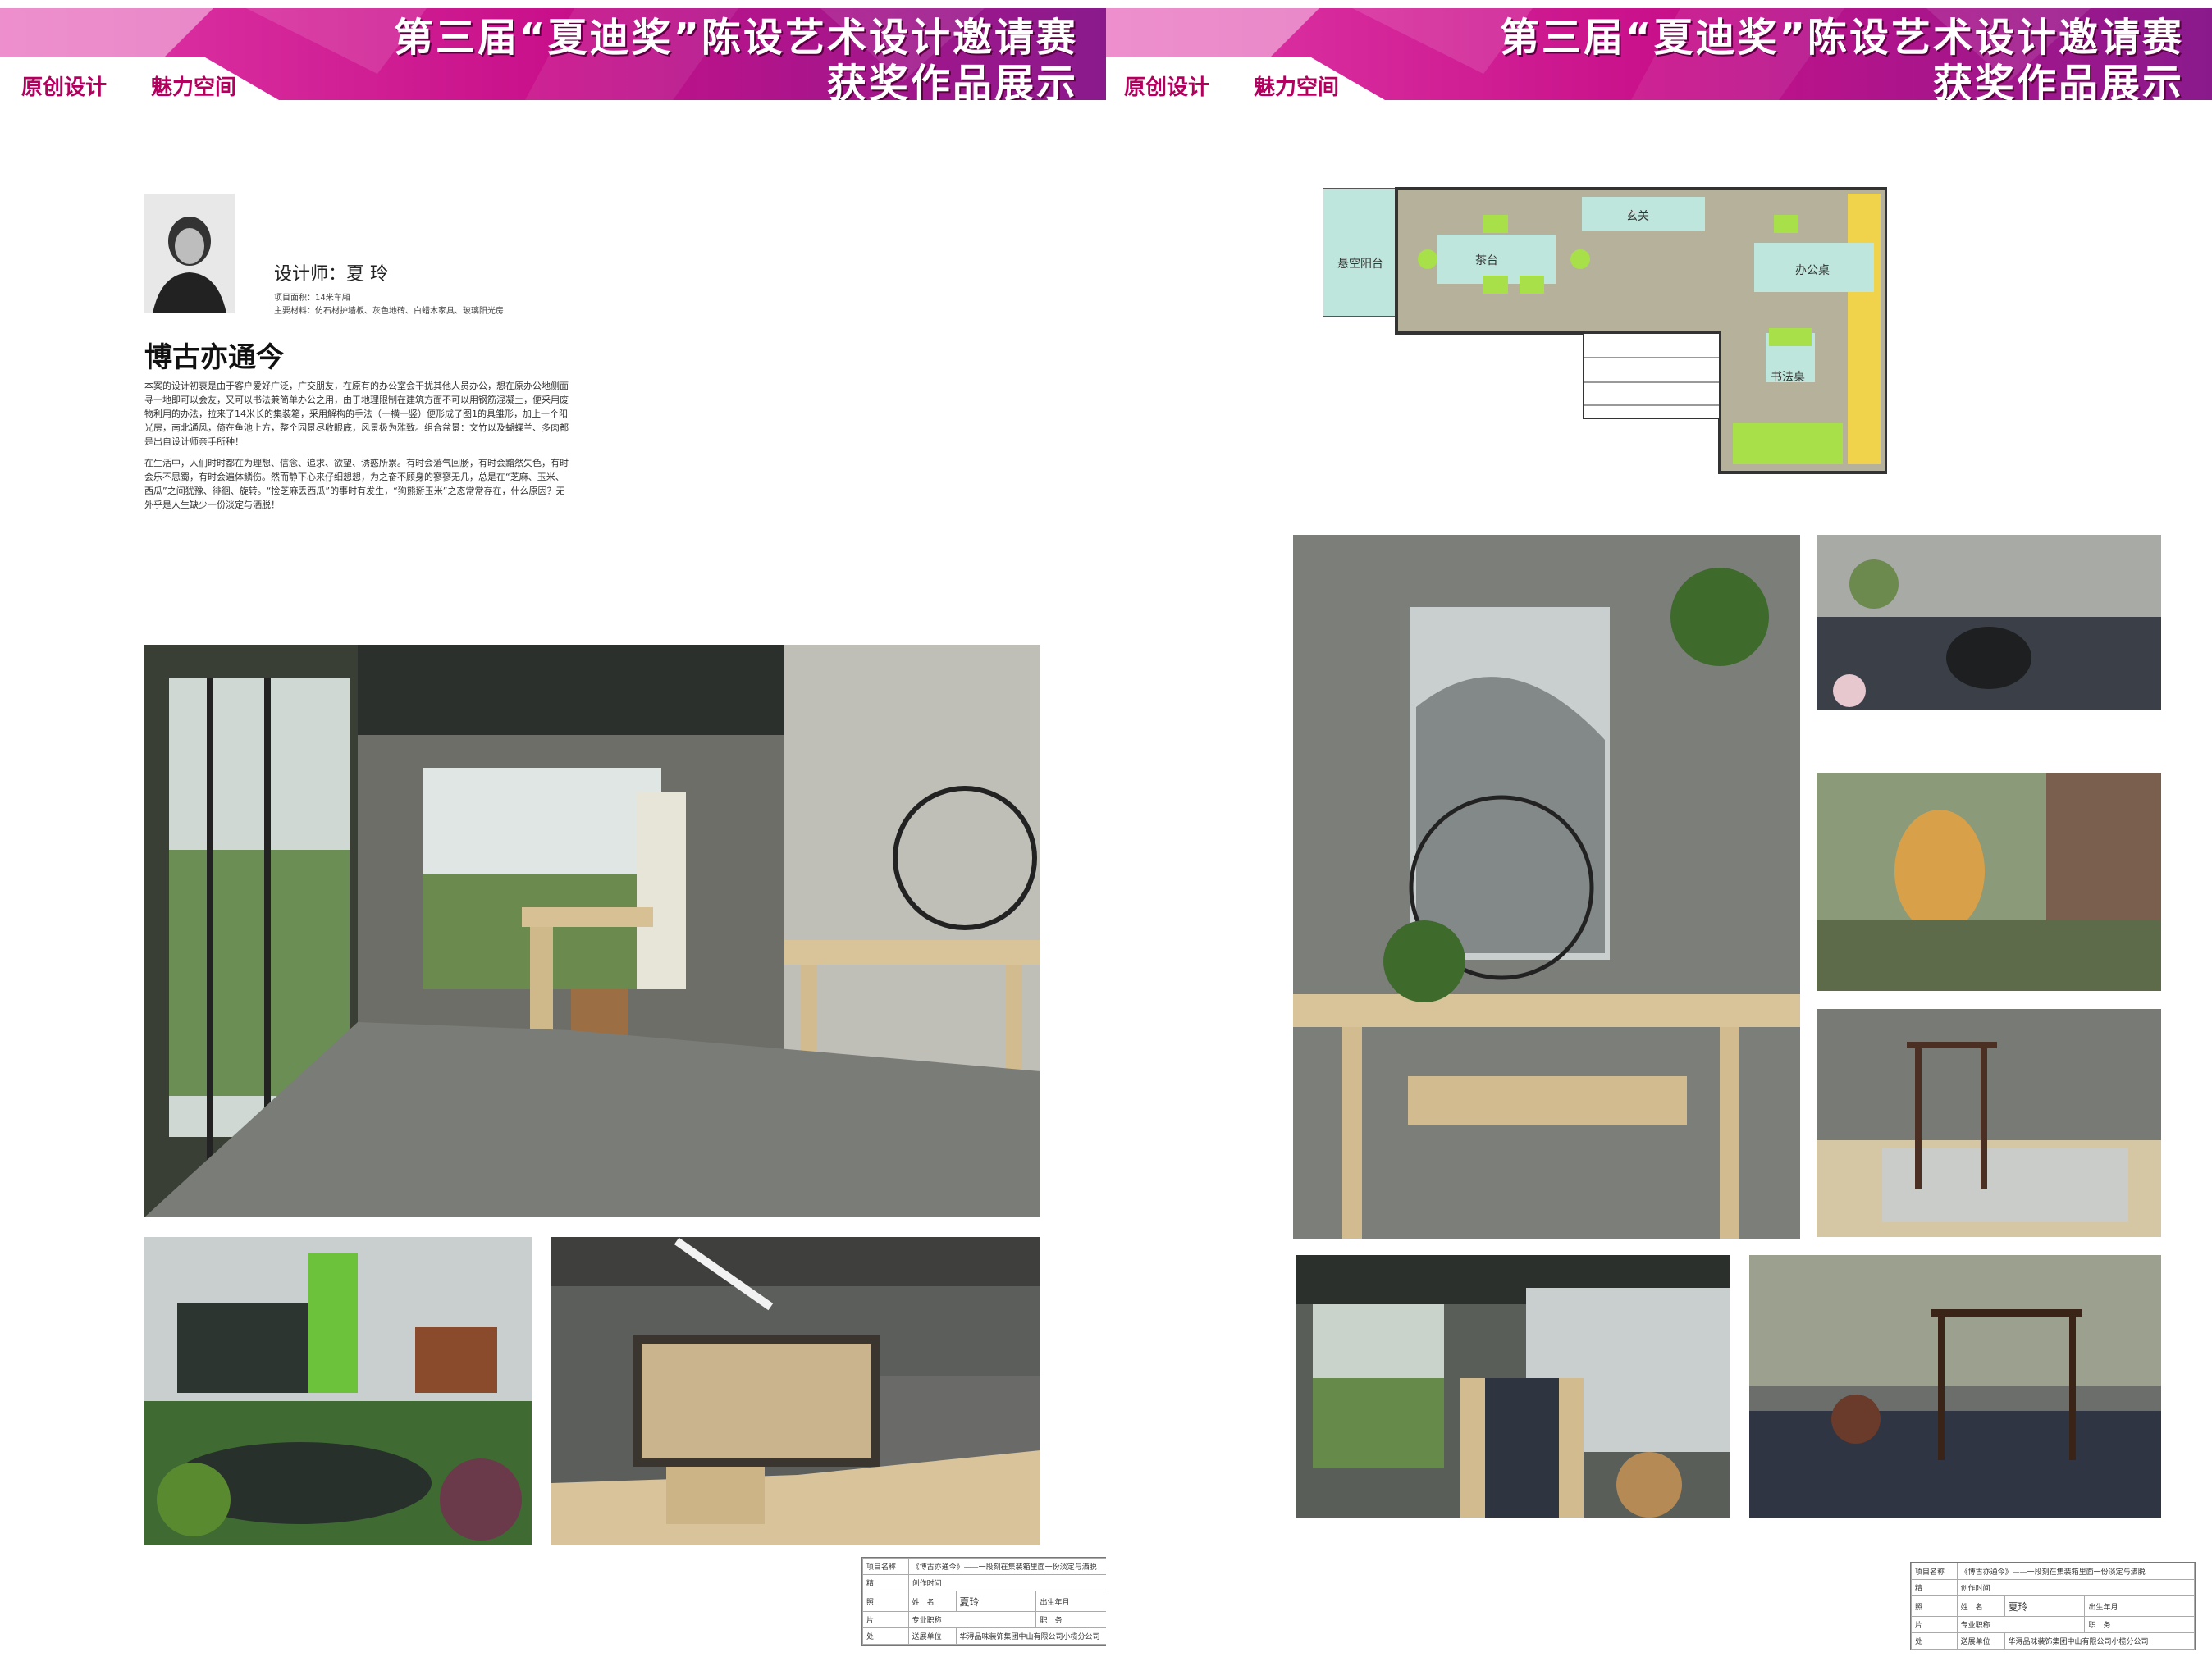 The image size is (2212, 1657). Describe the element at coordinates (312, 298) in the screenshot. I see `project-area: 项目面积：14米车厢` at that location.